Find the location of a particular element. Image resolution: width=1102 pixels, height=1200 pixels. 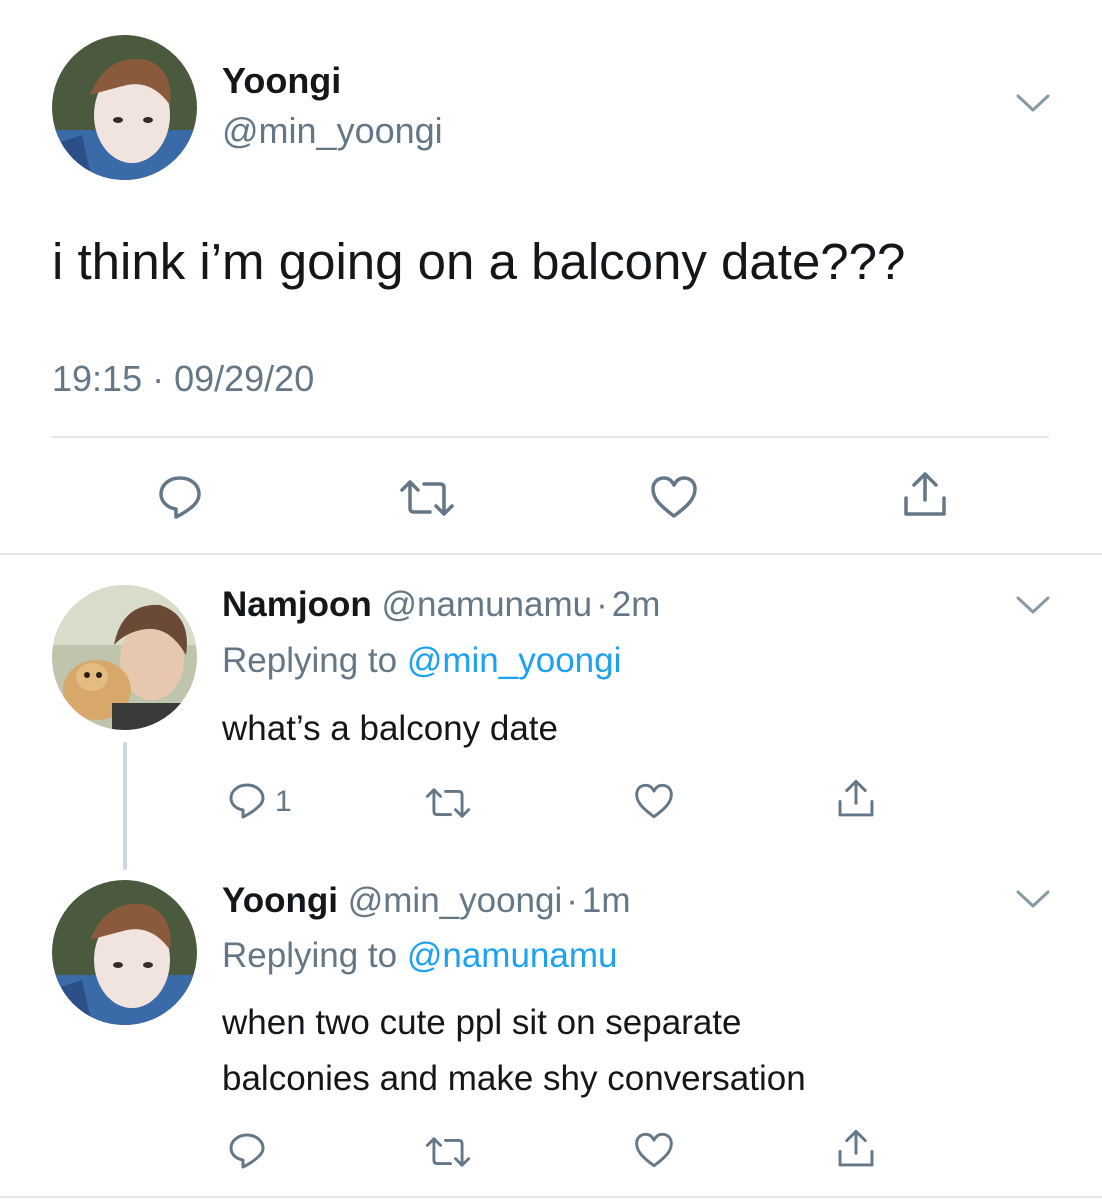

relative-time: 2m is located at coordinates (636, 604).